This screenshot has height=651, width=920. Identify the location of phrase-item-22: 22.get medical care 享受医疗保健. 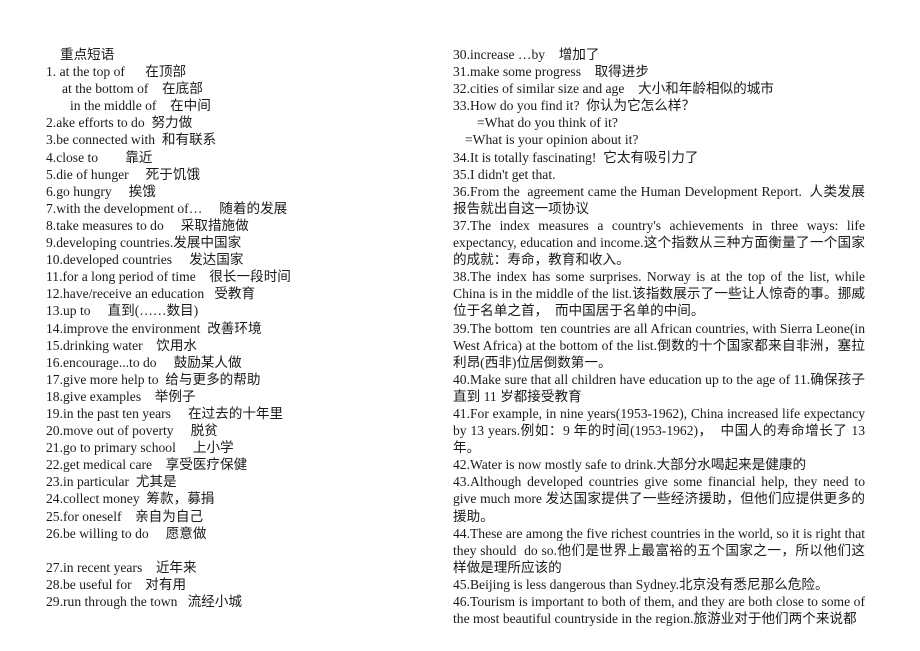
(147, 465).